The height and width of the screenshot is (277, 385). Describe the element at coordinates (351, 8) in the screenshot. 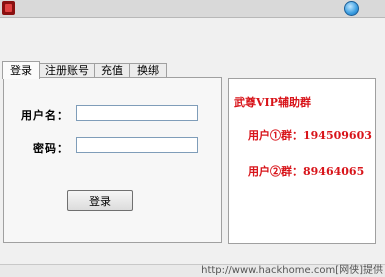

I see `close-orb-icon` at that location.